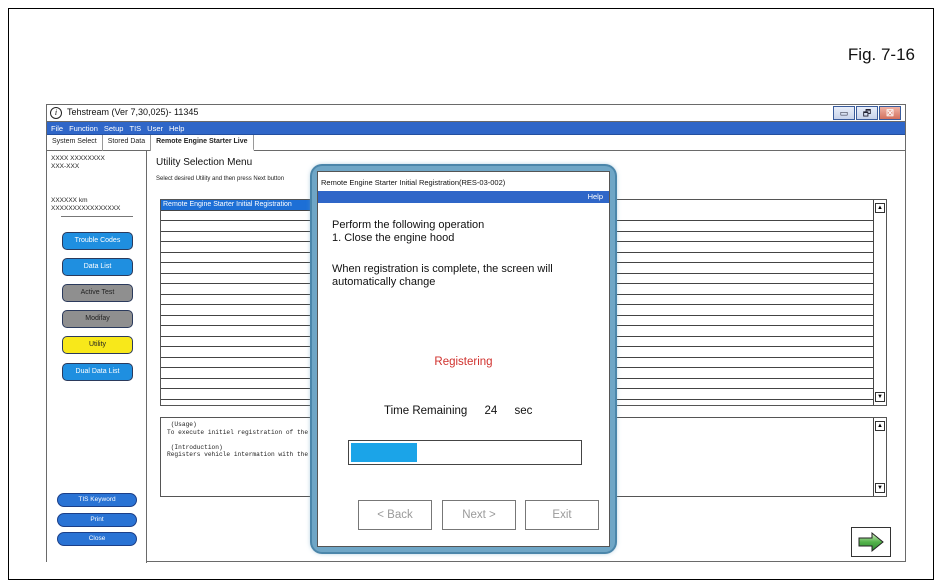 The height and width of the screenshot is (581, 940). I want to click on instruction-line-2: 1. Close the engine hood, so click(393, 238).